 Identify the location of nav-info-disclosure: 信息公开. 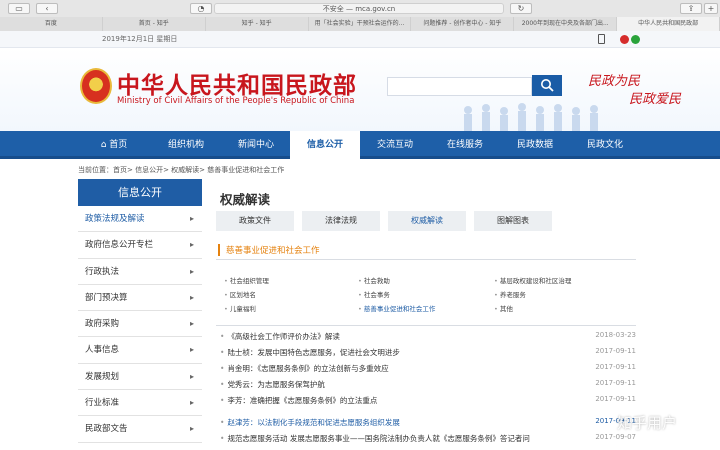
(325, 145).